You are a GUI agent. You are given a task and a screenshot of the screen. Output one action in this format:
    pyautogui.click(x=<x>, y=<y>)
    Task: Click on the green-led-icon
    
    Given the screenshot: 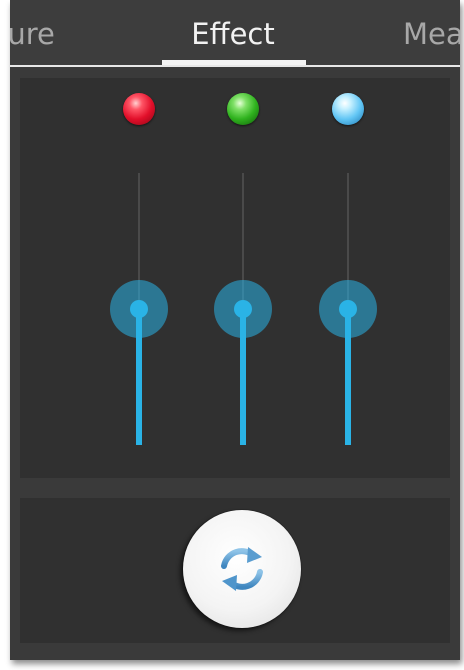 What is the action you would take?
    pyautogui.click(x=243, y=109)
    